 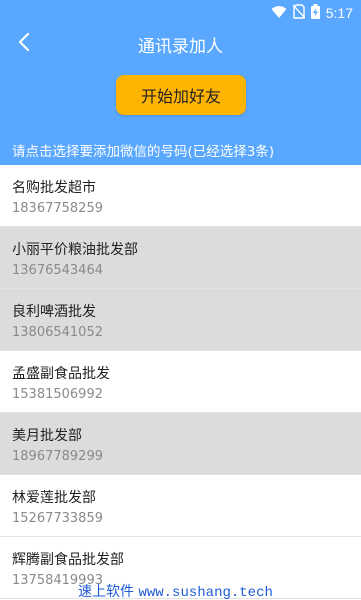 What do you see at coordinates (339, 13) in the screenshot?
I see `status-time: 5:17` at bounding box center [339, 13].